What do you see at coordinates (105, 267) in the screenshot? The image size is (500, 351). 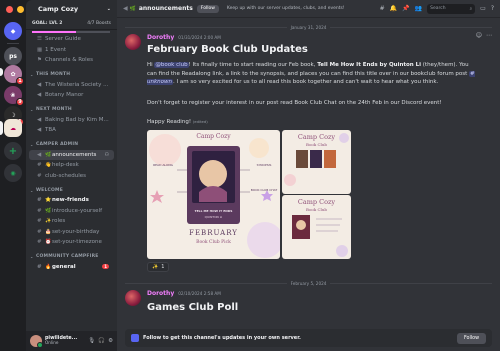 I see `mention-badge: 1` at bounding box center [105, 267].